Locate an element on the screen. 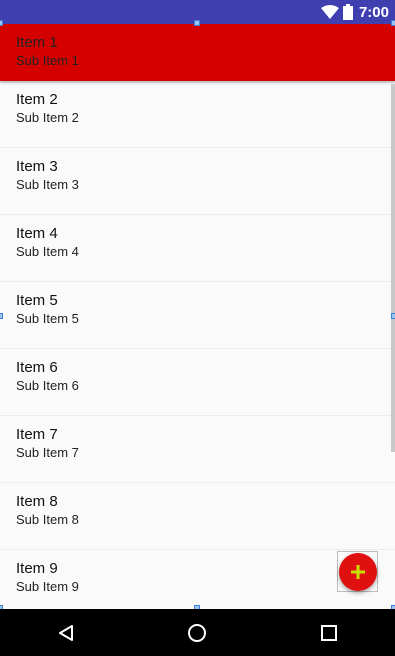  list-item: Item 2 Sub Item 2 is located at coordinates (197, 114).